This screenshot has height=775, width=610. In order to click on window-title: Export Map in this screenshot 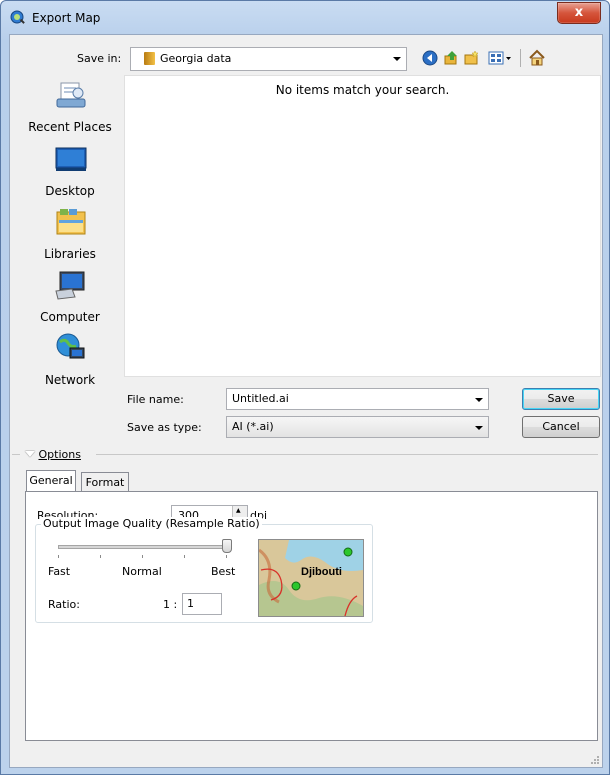, I will do `click(66, 18)`.